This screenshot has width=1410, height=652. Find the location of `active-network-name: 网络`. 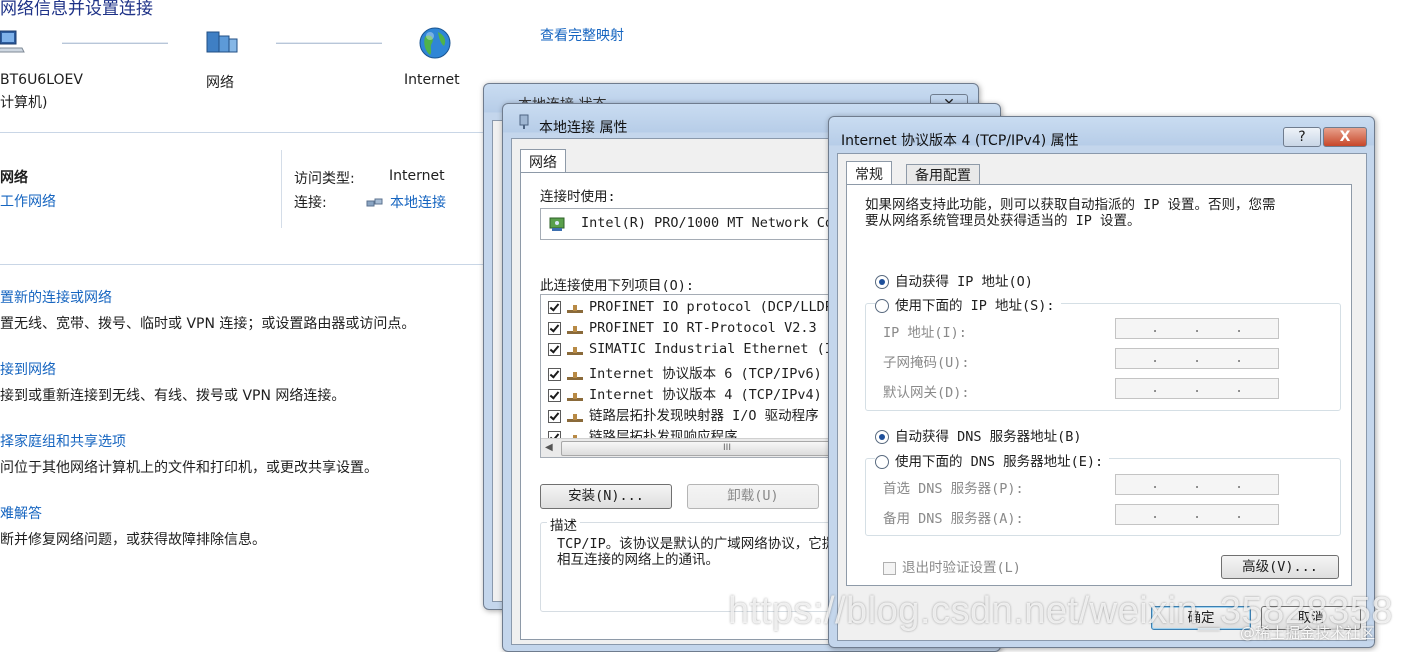

active-network-name: 网络 is located at coordinates (14, 178).